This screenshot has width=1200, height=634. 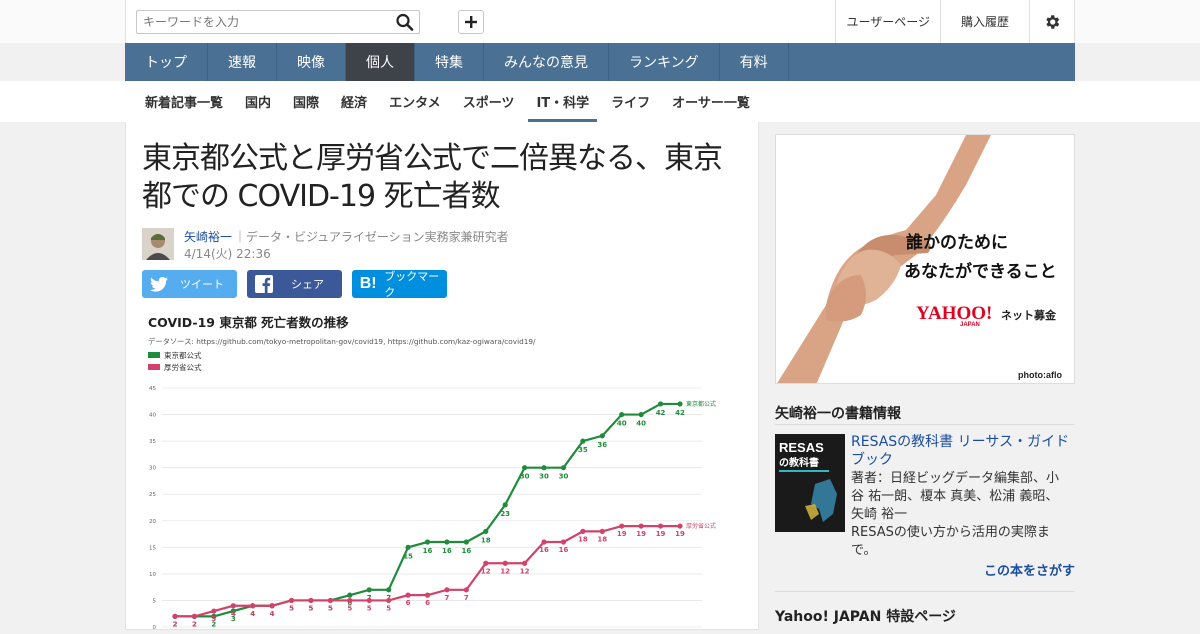 I want to click on hatena-bookmark-label: ブックマーク, so click(x=412, y=284).